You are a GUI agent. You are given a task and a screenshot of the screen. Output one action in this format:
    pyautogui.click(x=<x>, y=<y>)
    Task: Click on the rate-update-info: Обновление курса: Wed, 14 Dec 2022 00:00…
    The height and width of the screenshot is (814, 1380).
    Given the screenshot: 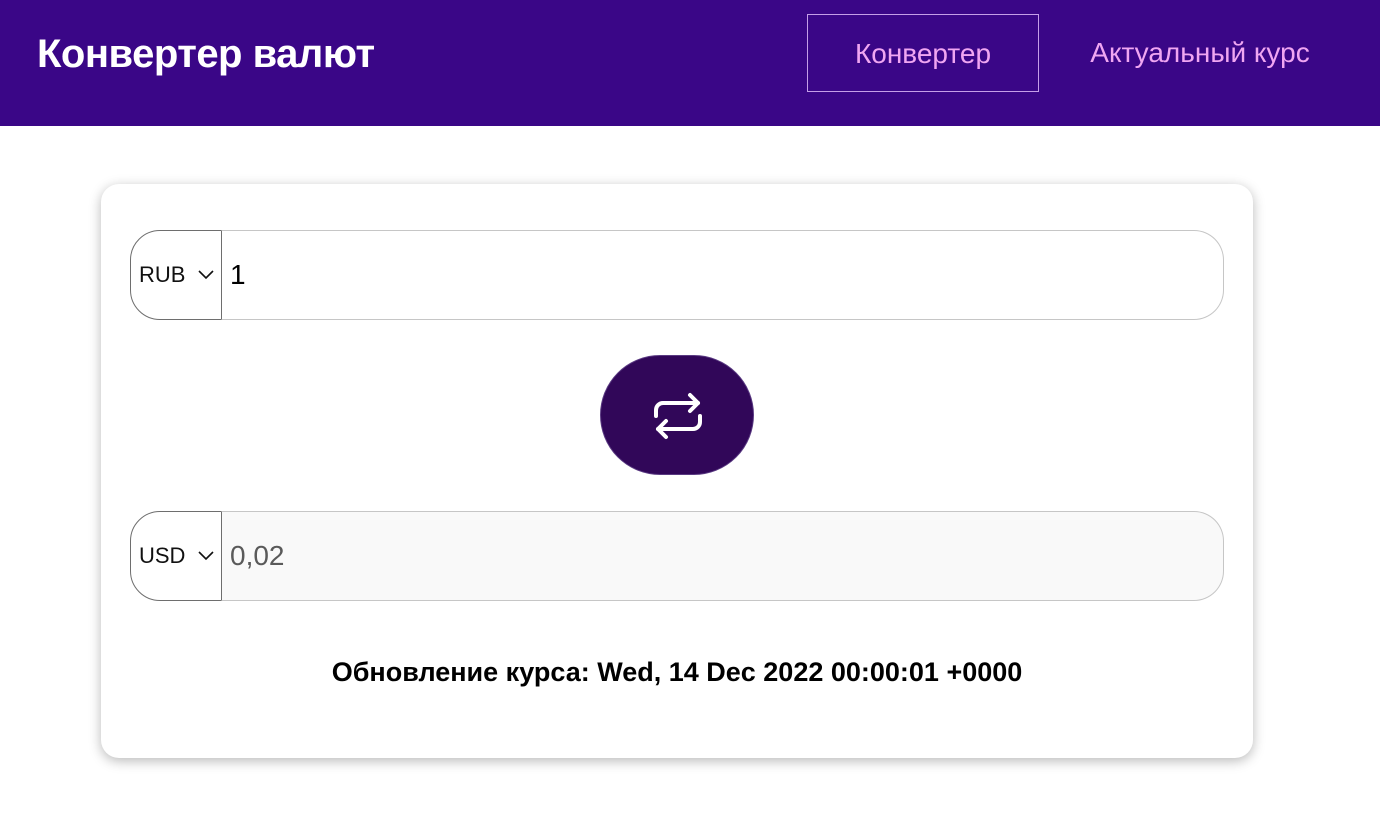 What is the action you would take?
    pyautogui.click(x=677, y=672)
    